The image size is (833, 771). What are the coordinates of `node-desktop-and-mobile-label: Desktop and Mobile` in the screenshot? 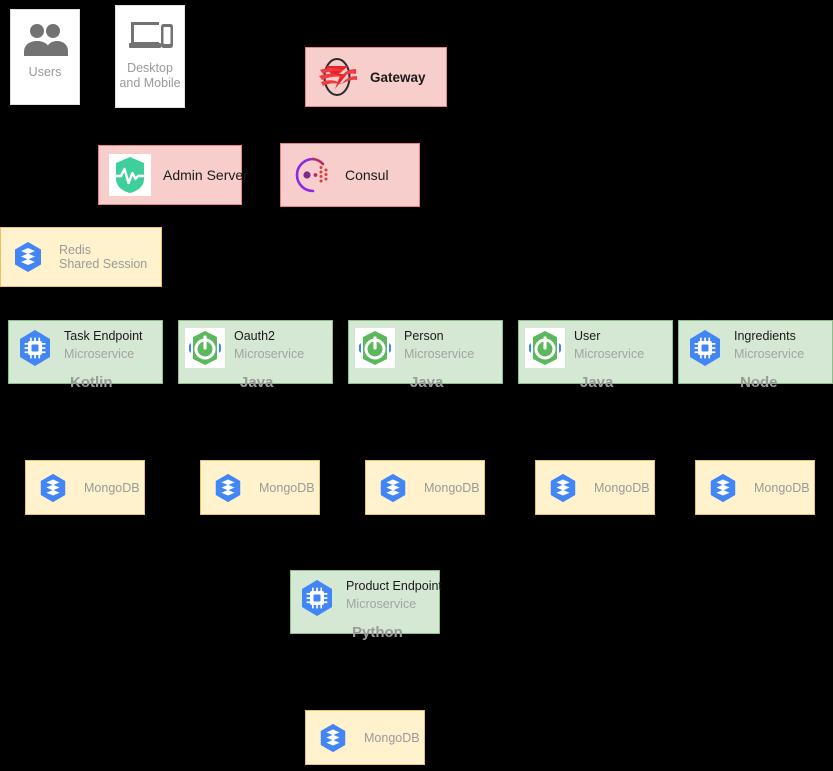 It's located at (150, 75).